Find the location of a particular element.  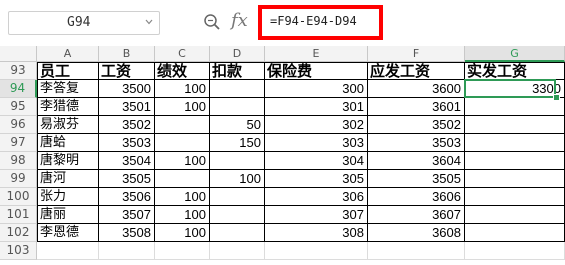

cell-c97 is located at coordinates (182, 143).